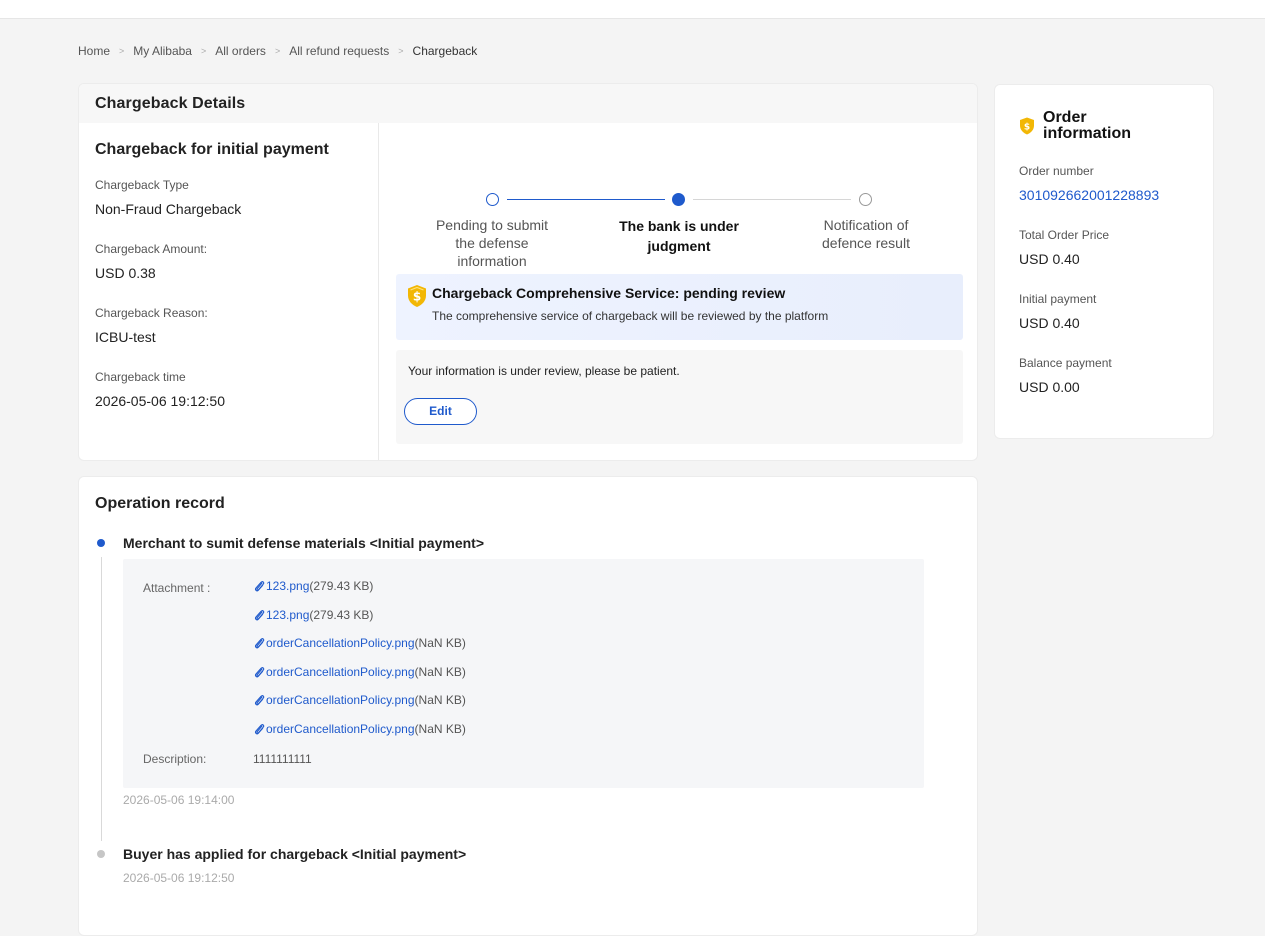 This screenshot has width=1265, height=936. What do you see at coordinates (1116, 195) in the screenshot?
I see `order-number-link: 301092662001228893` at bounding box center [1116, 195].